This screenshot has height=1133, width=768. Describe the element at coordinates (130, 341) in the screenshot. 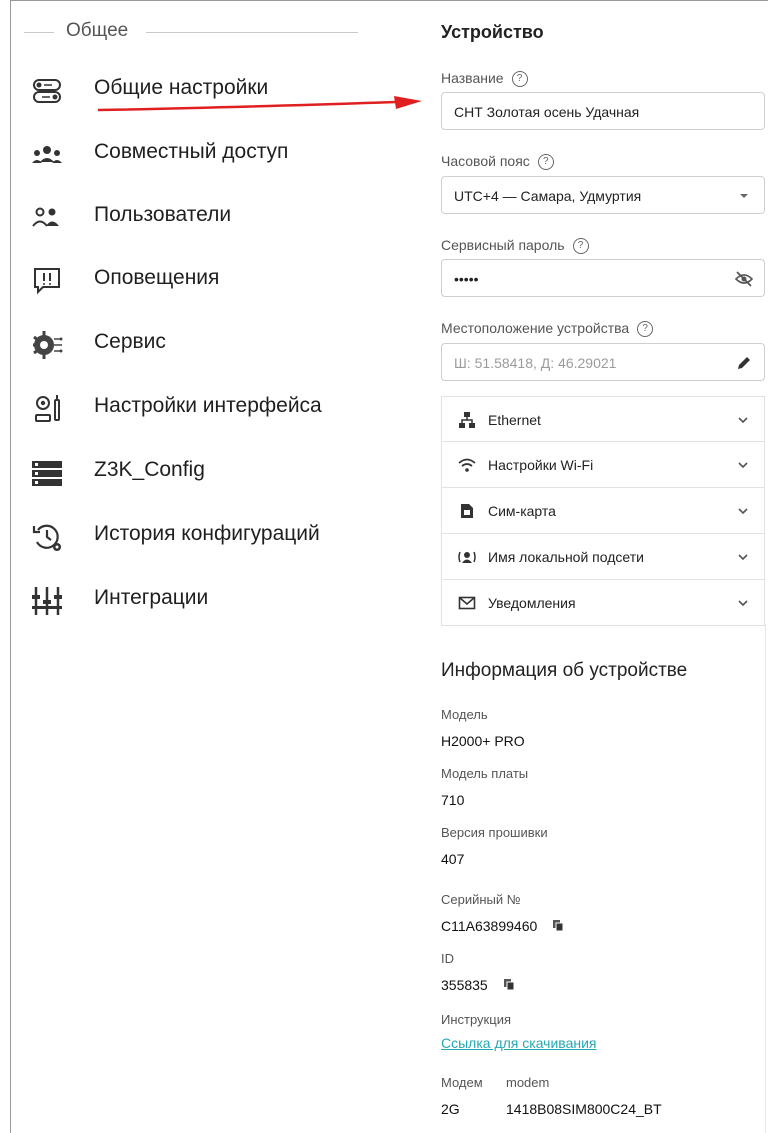

I see `nav-item-label: Сервис` at that location.